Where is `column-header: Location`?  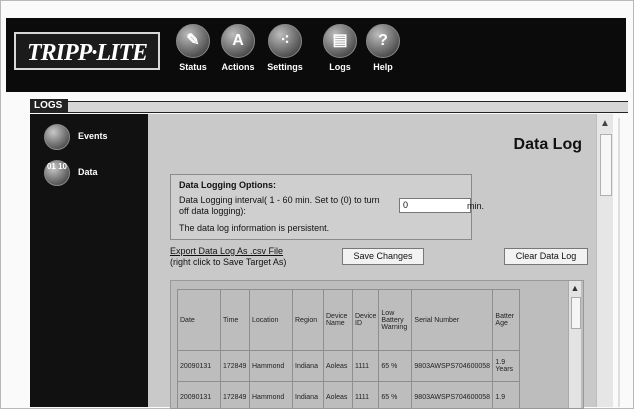 column-header: Location is located at coordinates (271, 320).